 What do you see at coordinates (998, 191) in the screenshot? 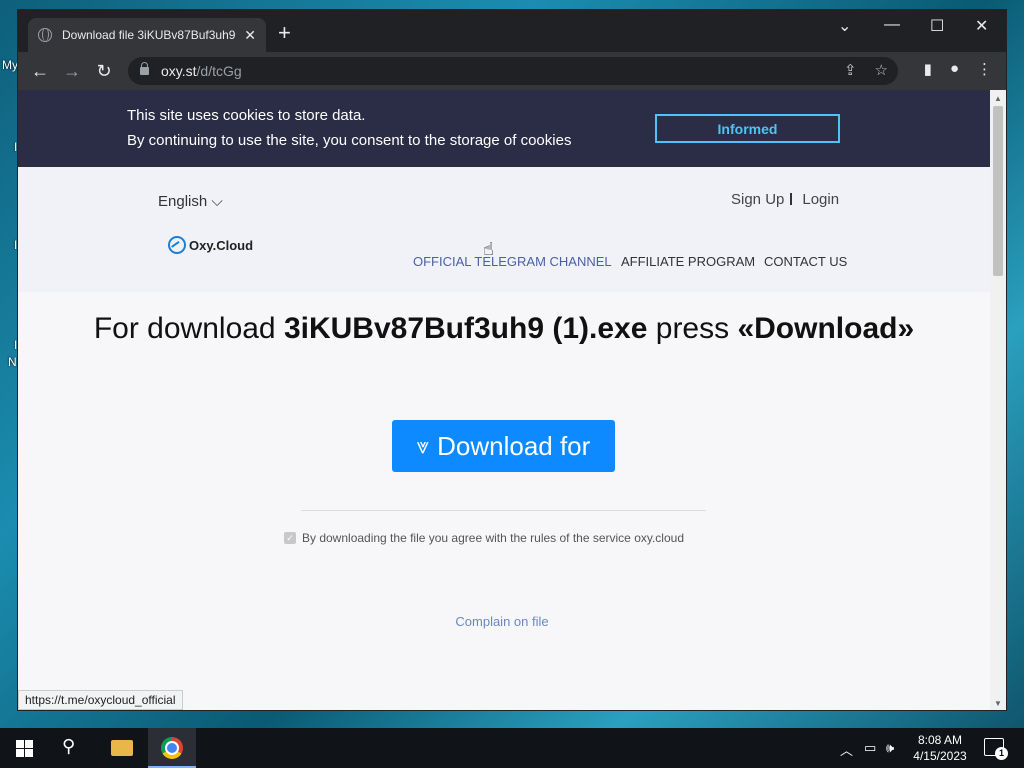
I see `scrollbar-thumb` at bounding box center [998, 191].